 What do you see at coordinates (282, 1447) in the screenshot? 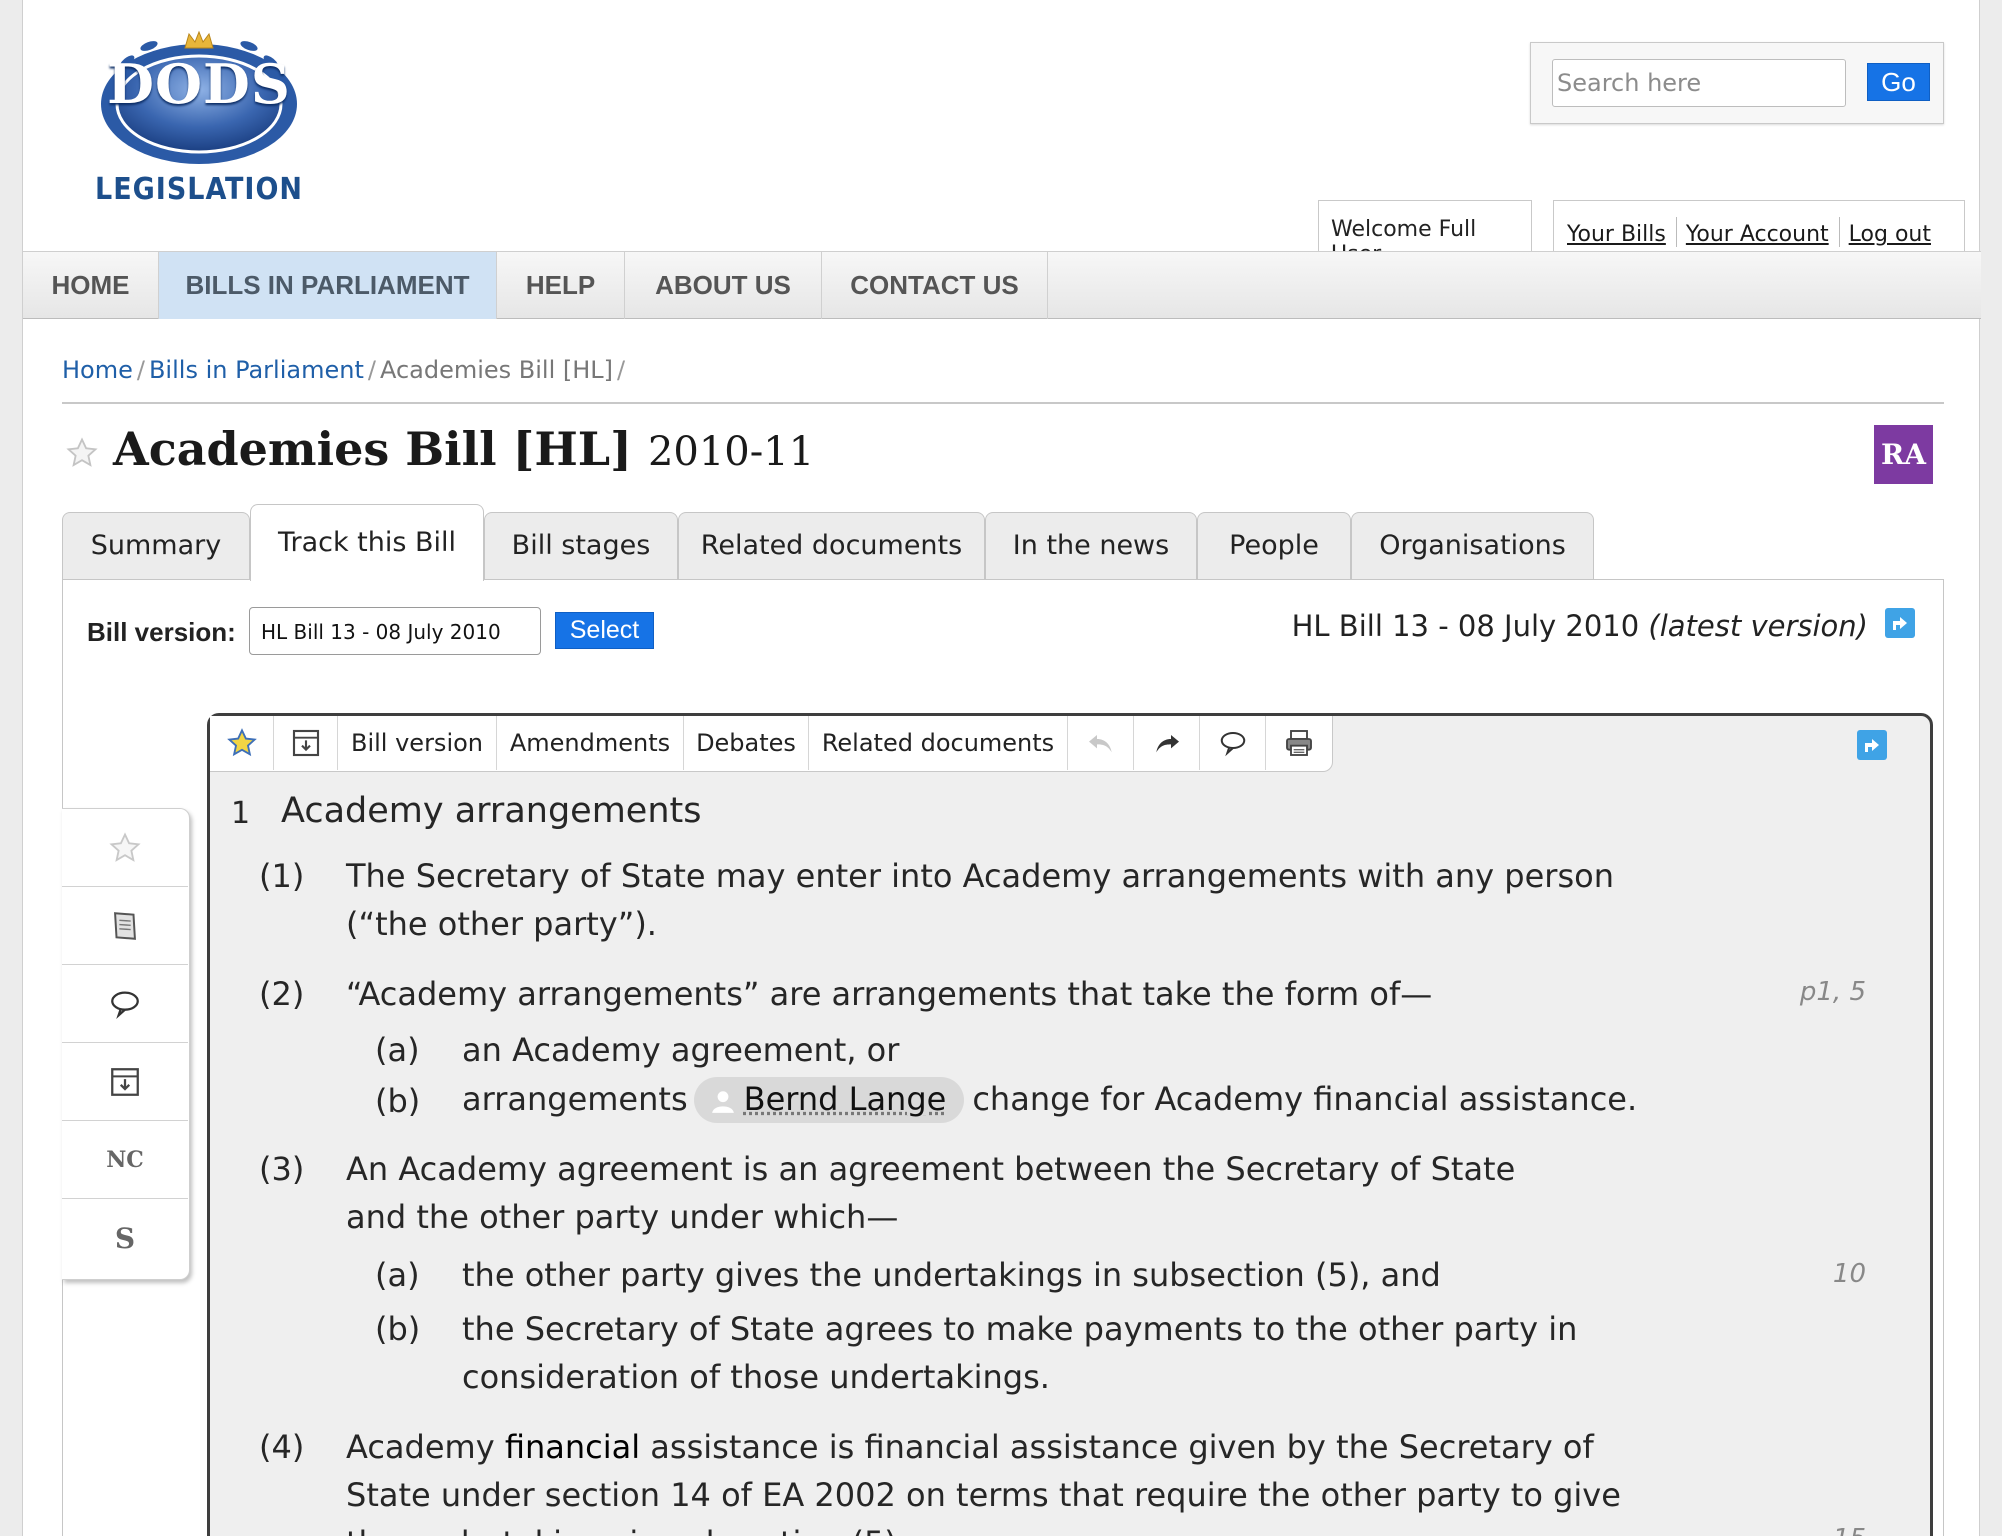
I see `subsection-4-number: (4)` at bounding box center [282, 1447].